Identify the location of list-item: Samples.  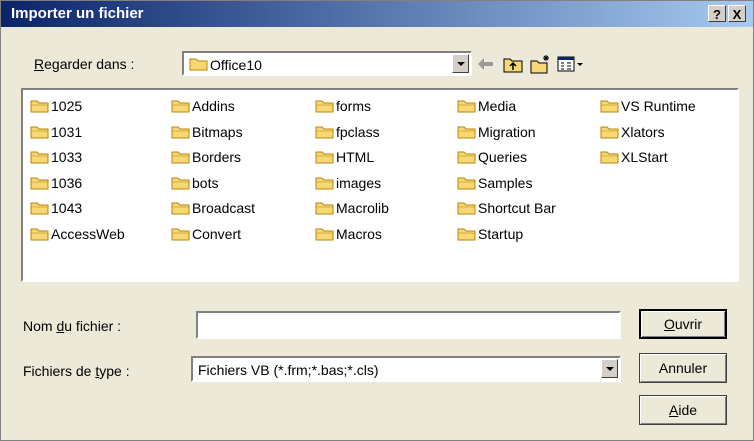
(494, 183).